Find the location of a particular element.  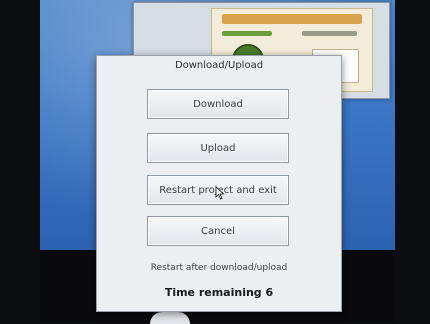

dialog-title: Download/Upload is located at coordinates (219, 65).